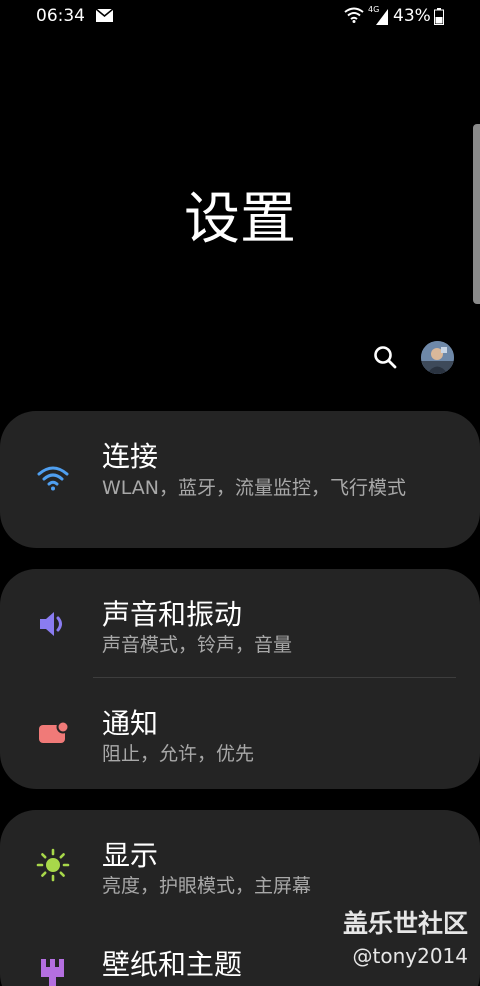 The height and width of the screenshot is (986, 480). Describe the element at coordinates (405, 923) in the screenshot. I see `watermark-title: 盖乐世社区` at that location.